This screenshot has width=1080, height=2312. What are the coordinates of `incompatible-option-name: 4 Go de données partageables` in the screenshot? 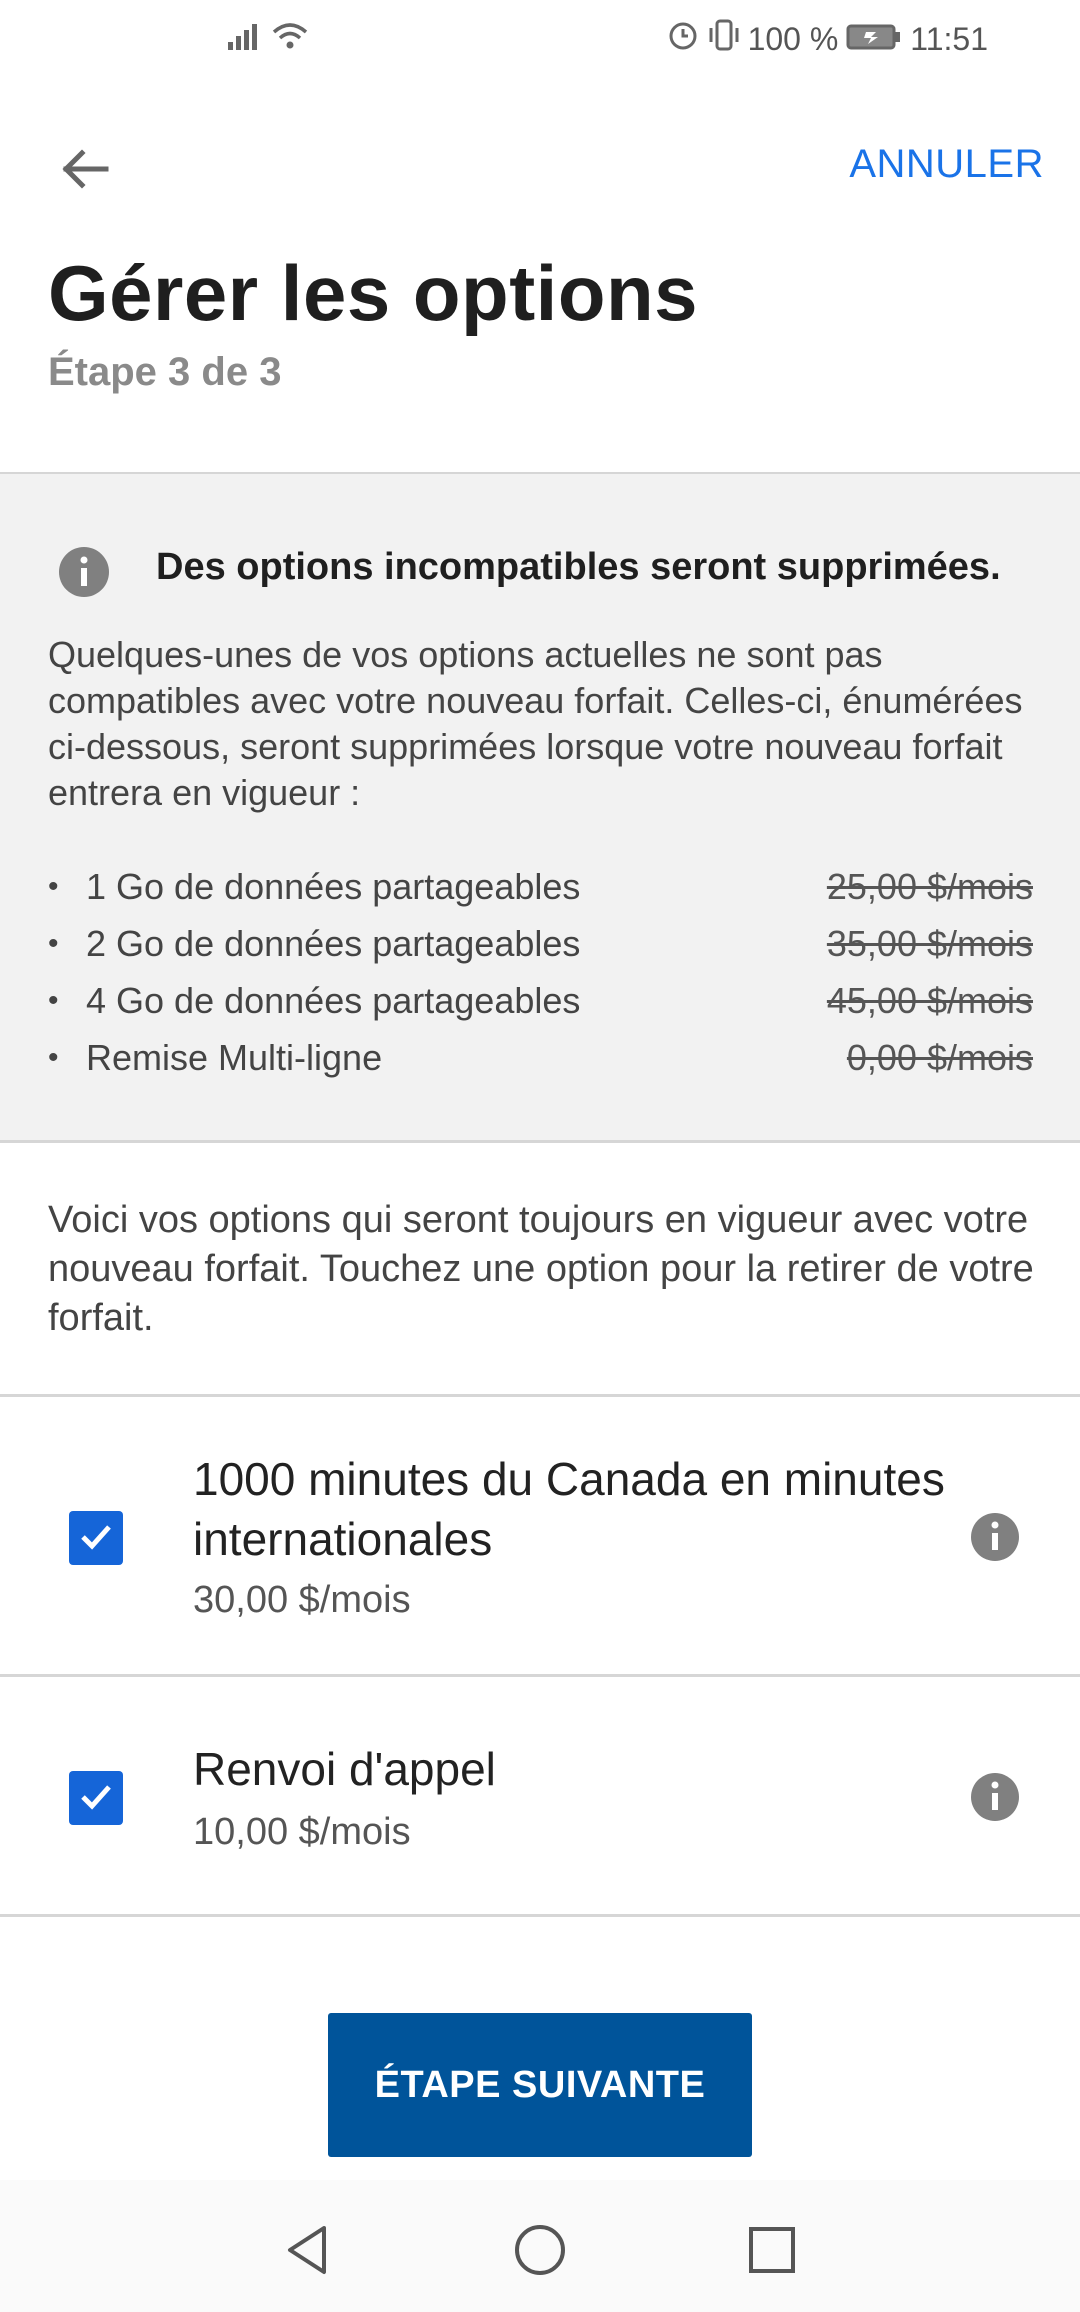 It's located at (333, 1000).